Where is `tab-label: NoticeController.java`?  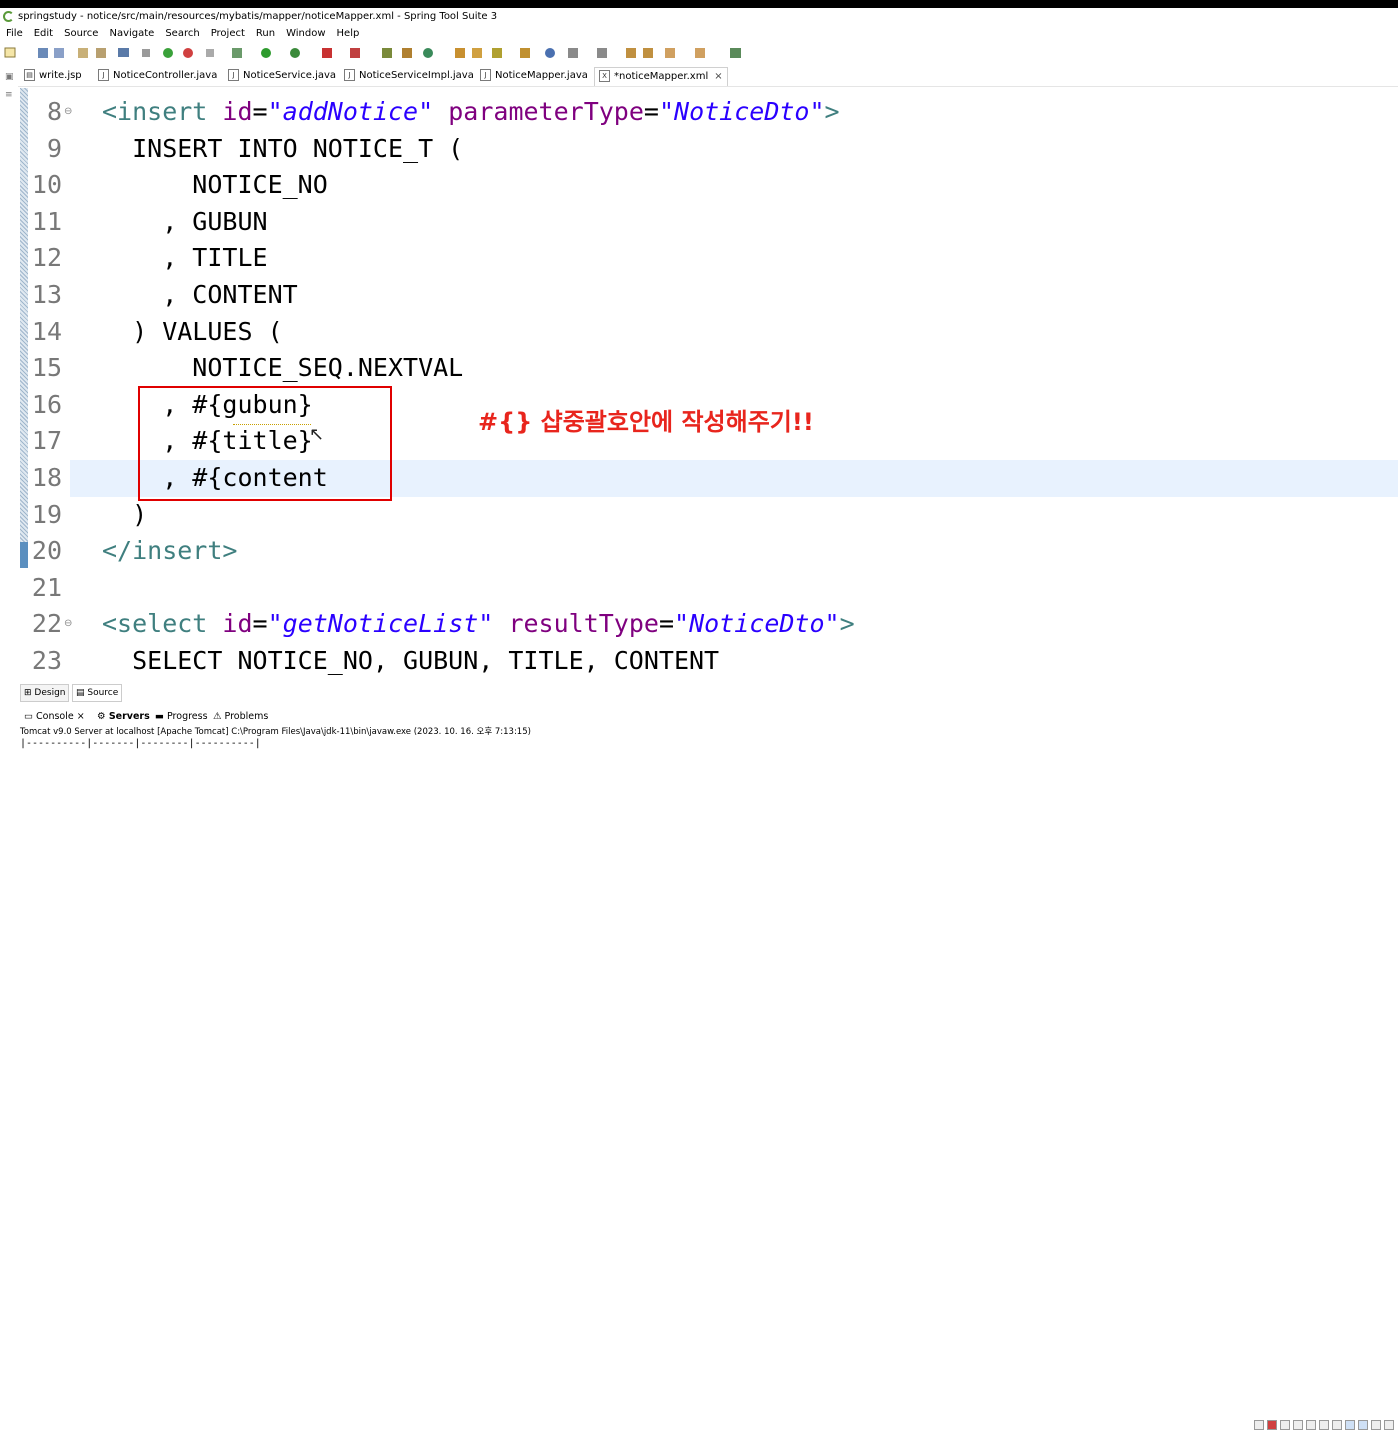 tab-label: NoticeController.java is located at coordinates (165, 75).